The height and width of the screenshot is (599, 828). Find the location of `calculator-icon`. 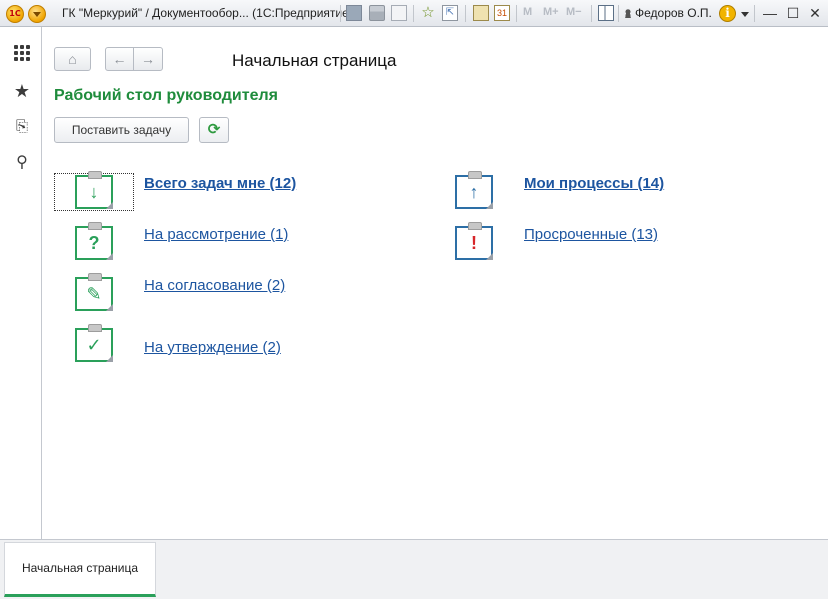

calculator-icon is located at coordinates (481, 13).